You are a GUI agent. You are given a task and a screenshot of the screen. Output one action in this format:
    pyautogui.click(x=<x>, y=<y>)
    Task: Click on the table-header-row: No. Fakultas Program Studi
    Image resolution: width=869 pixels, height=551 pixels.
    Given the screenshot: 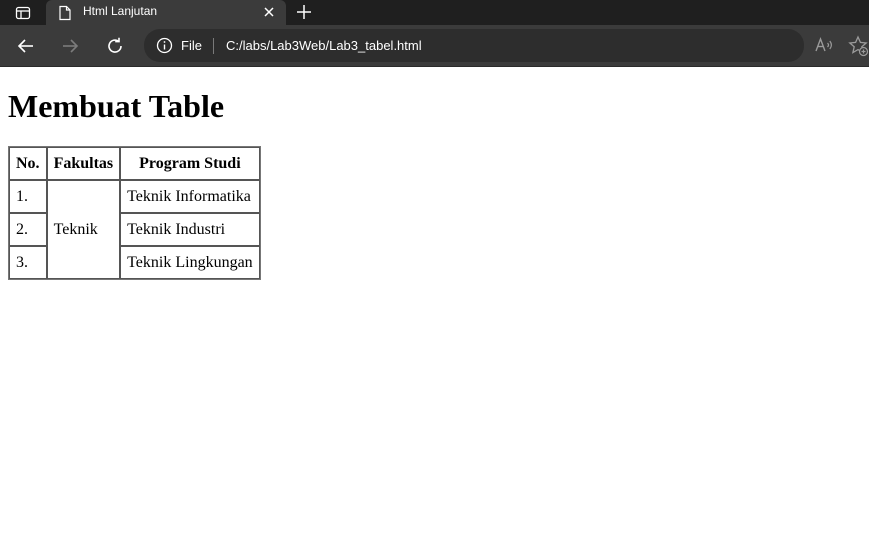 What is the action you would take?
    pyautogui.click(x=134, y=163)
    